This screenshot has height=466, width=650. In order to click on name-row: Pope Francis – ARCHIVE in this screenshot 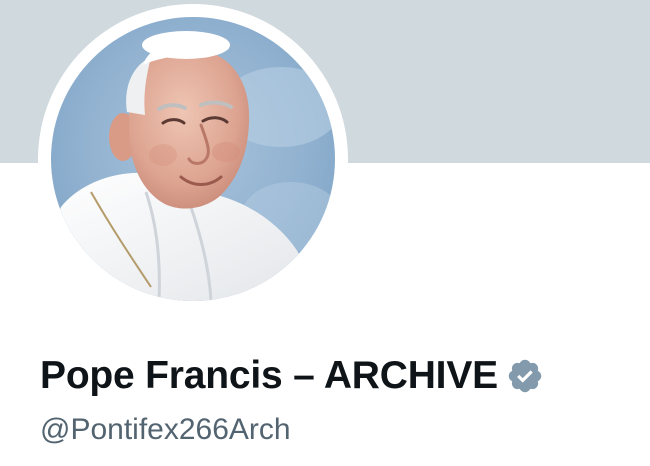, I will do `click(292, 376)`.